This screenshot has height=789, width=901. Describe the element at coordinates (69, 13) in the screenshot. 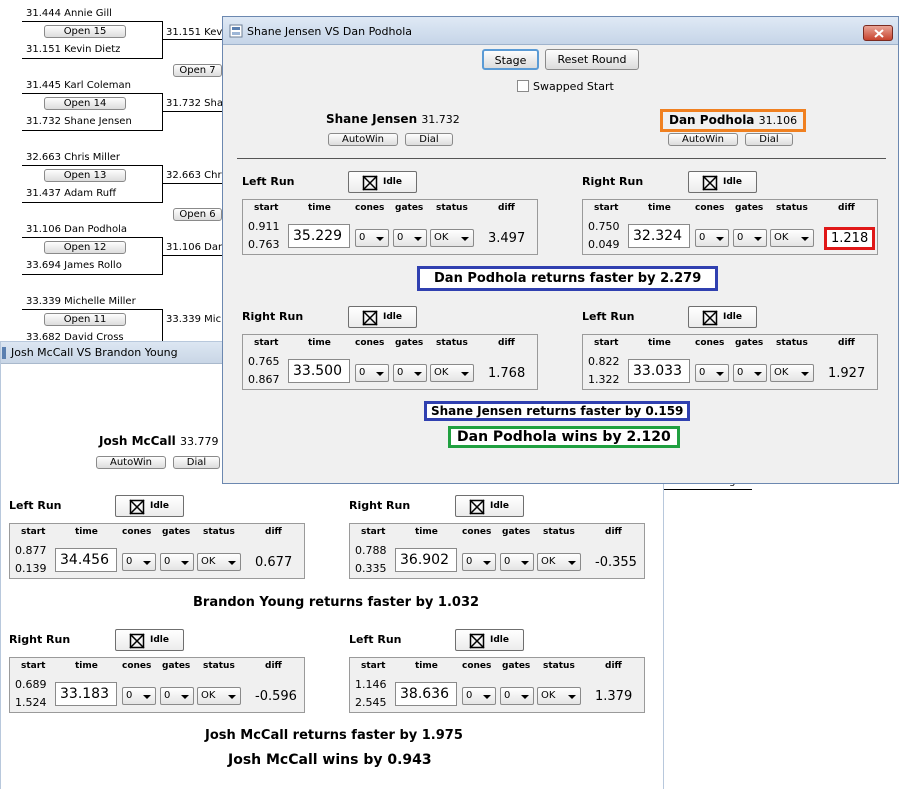

I see `racer-entry: 31.444 Annie Gill` at that location.